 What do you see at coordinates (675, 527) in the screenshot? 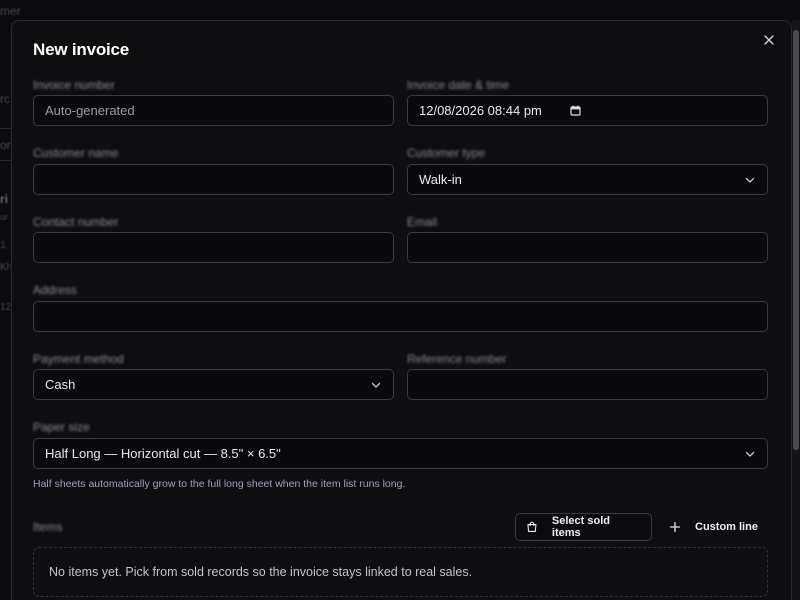
I see `plus-icon` at bounding box center [675, 527].